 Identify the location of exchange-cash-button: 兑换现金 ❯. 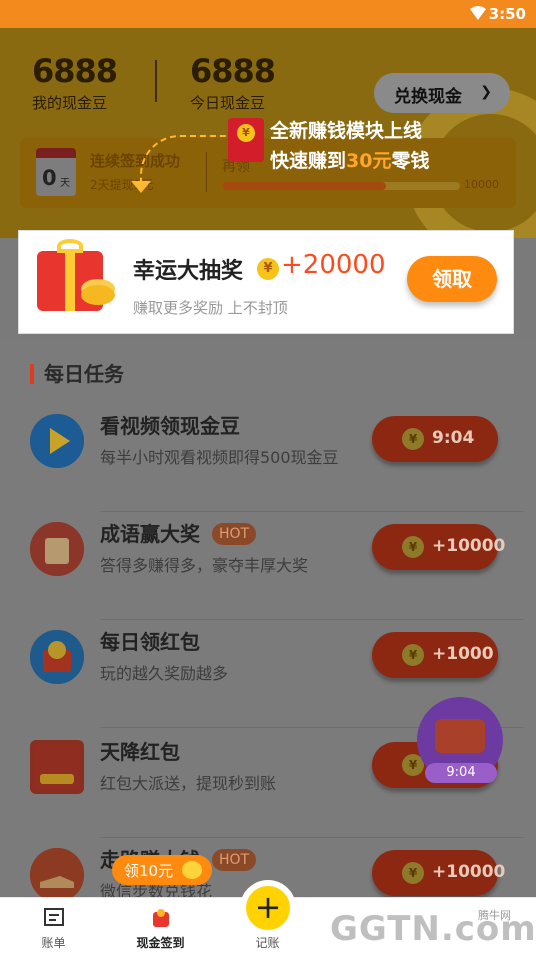
(442, 93).